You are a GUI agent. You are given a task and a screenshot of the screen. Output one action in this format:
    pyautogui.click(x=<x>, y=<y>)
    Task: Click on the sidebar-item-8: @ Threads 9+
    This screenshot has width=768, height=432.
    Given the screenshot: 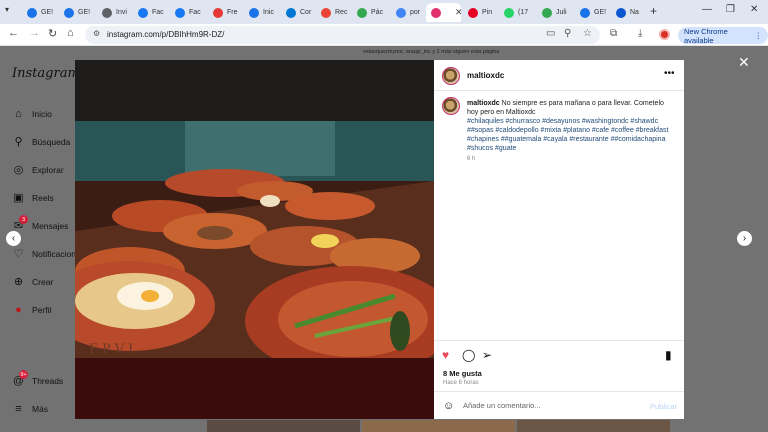 What is the action you would take?
    pyautogui.click(x=38, y=378)
    